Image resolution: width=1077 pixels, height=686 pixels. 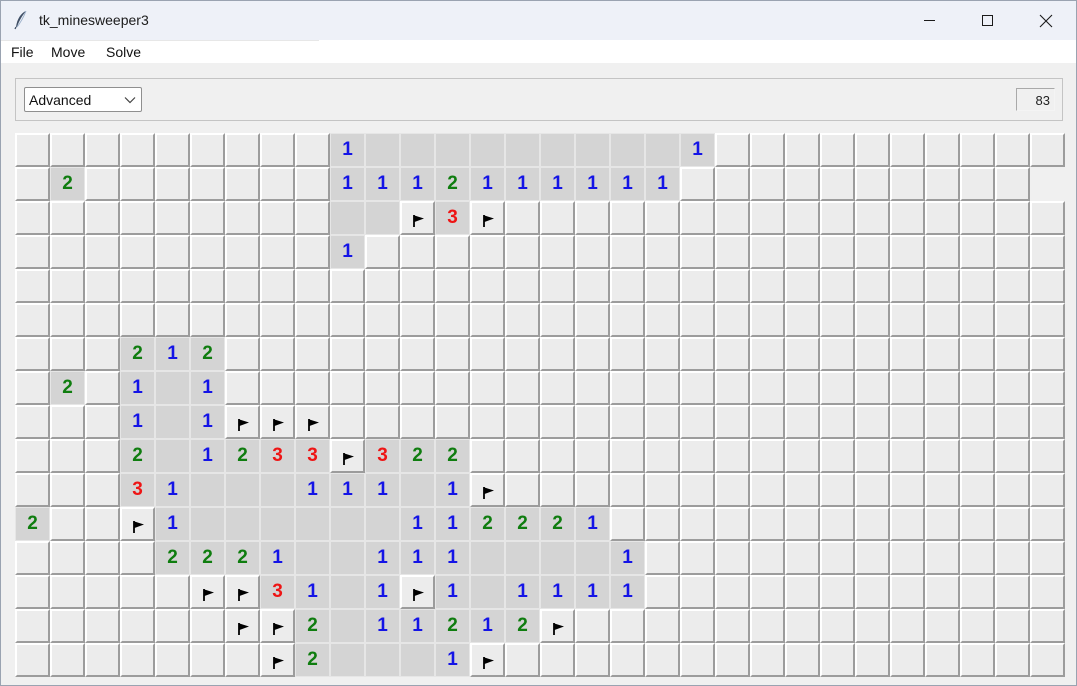 I want to click on maximize-button, so click(x=988, y=20).